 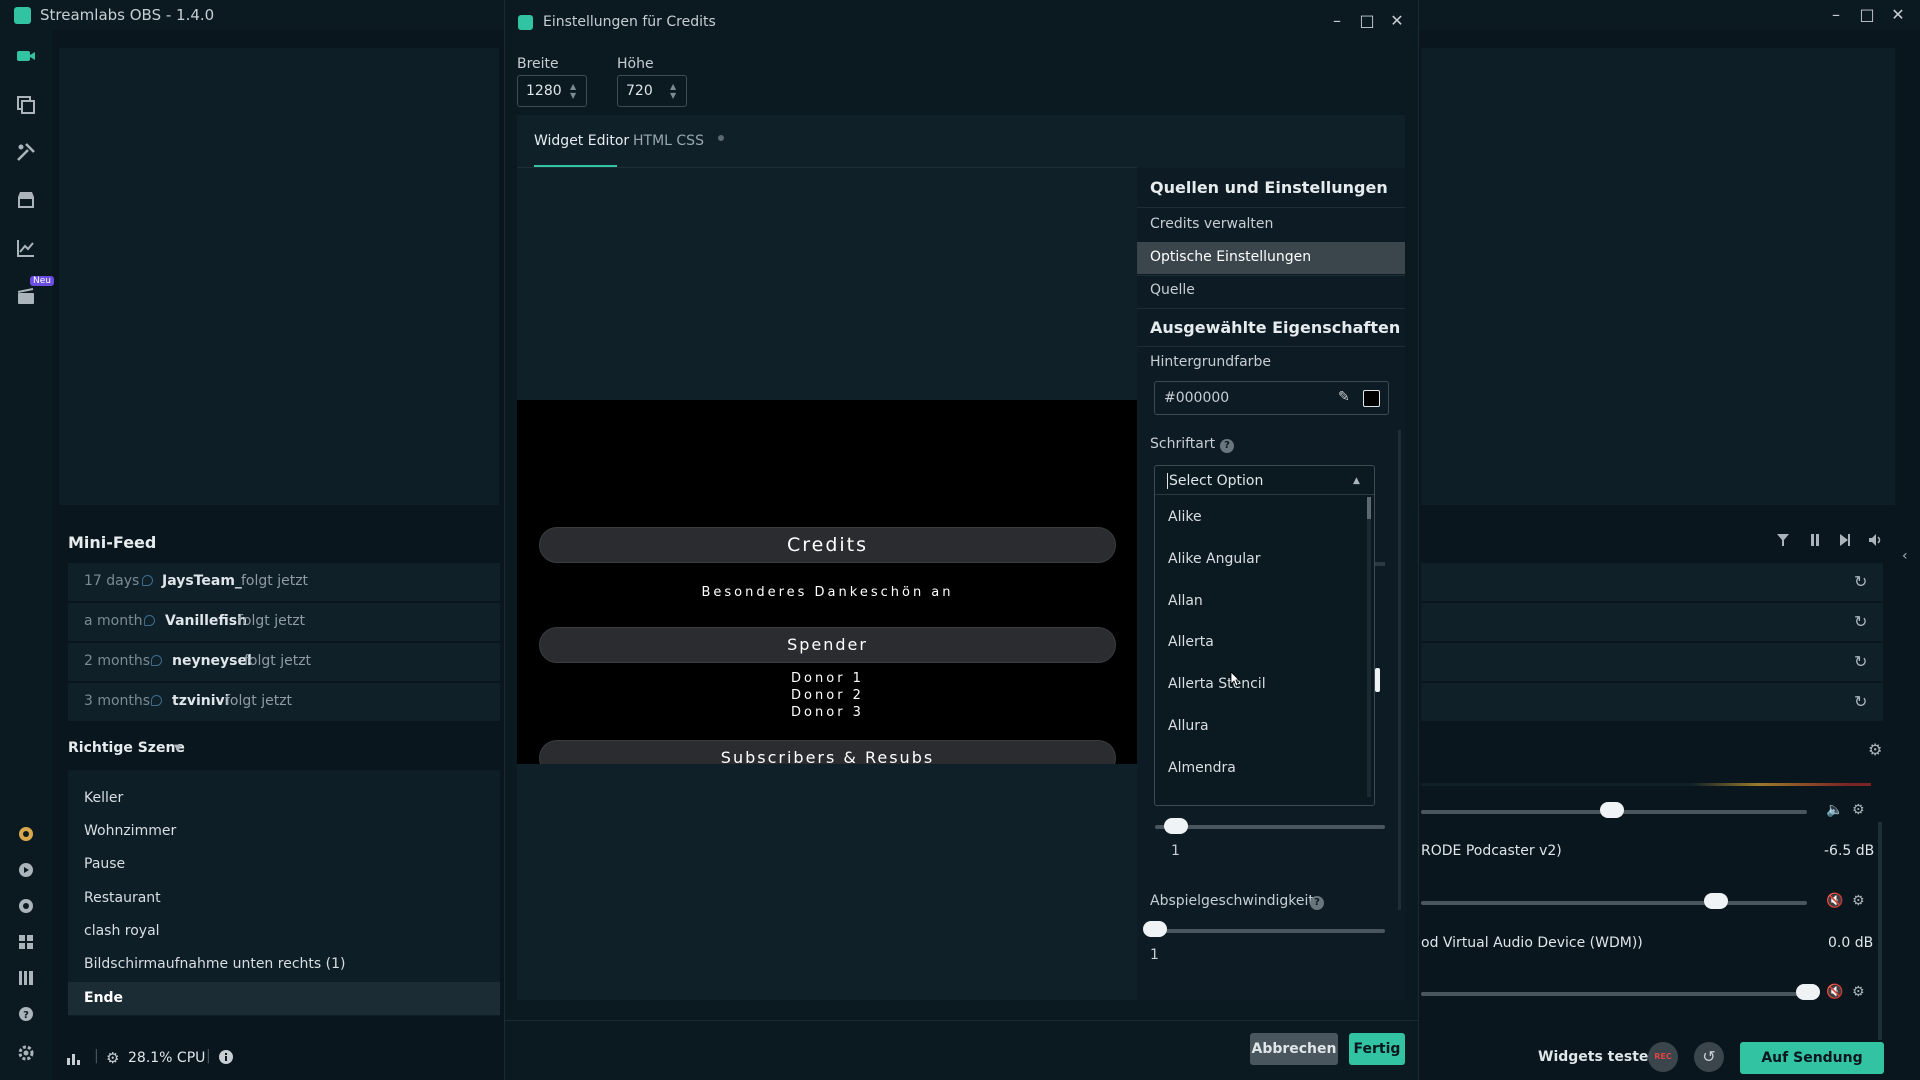 I want to click on info-icon, so click(x=226, y=1057).